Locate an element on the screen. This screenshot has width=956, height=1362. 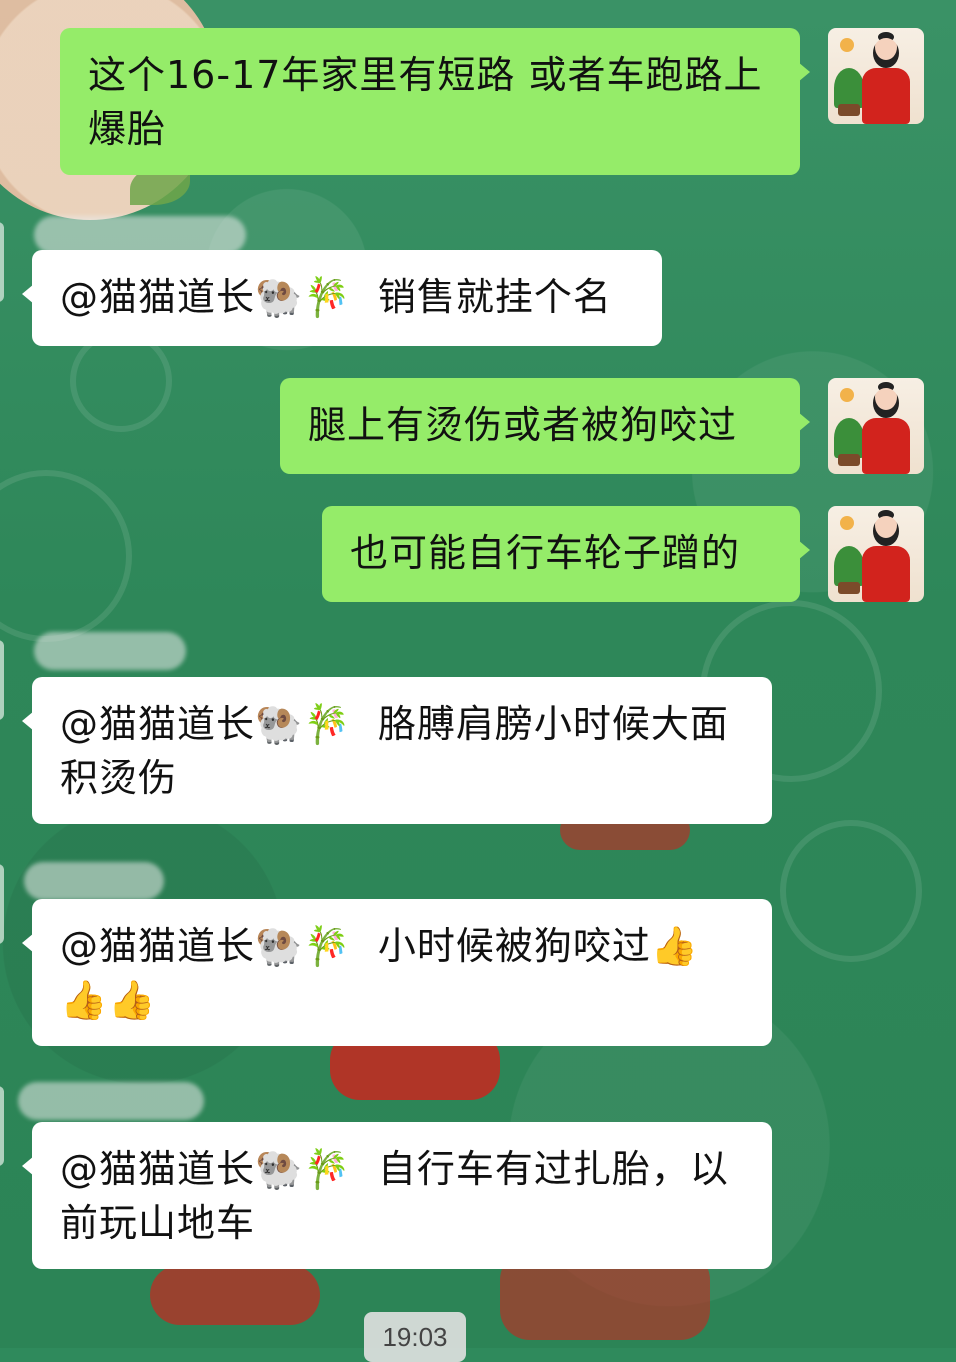
timestamp: 19:03 is located at coordinates (415, 1337).